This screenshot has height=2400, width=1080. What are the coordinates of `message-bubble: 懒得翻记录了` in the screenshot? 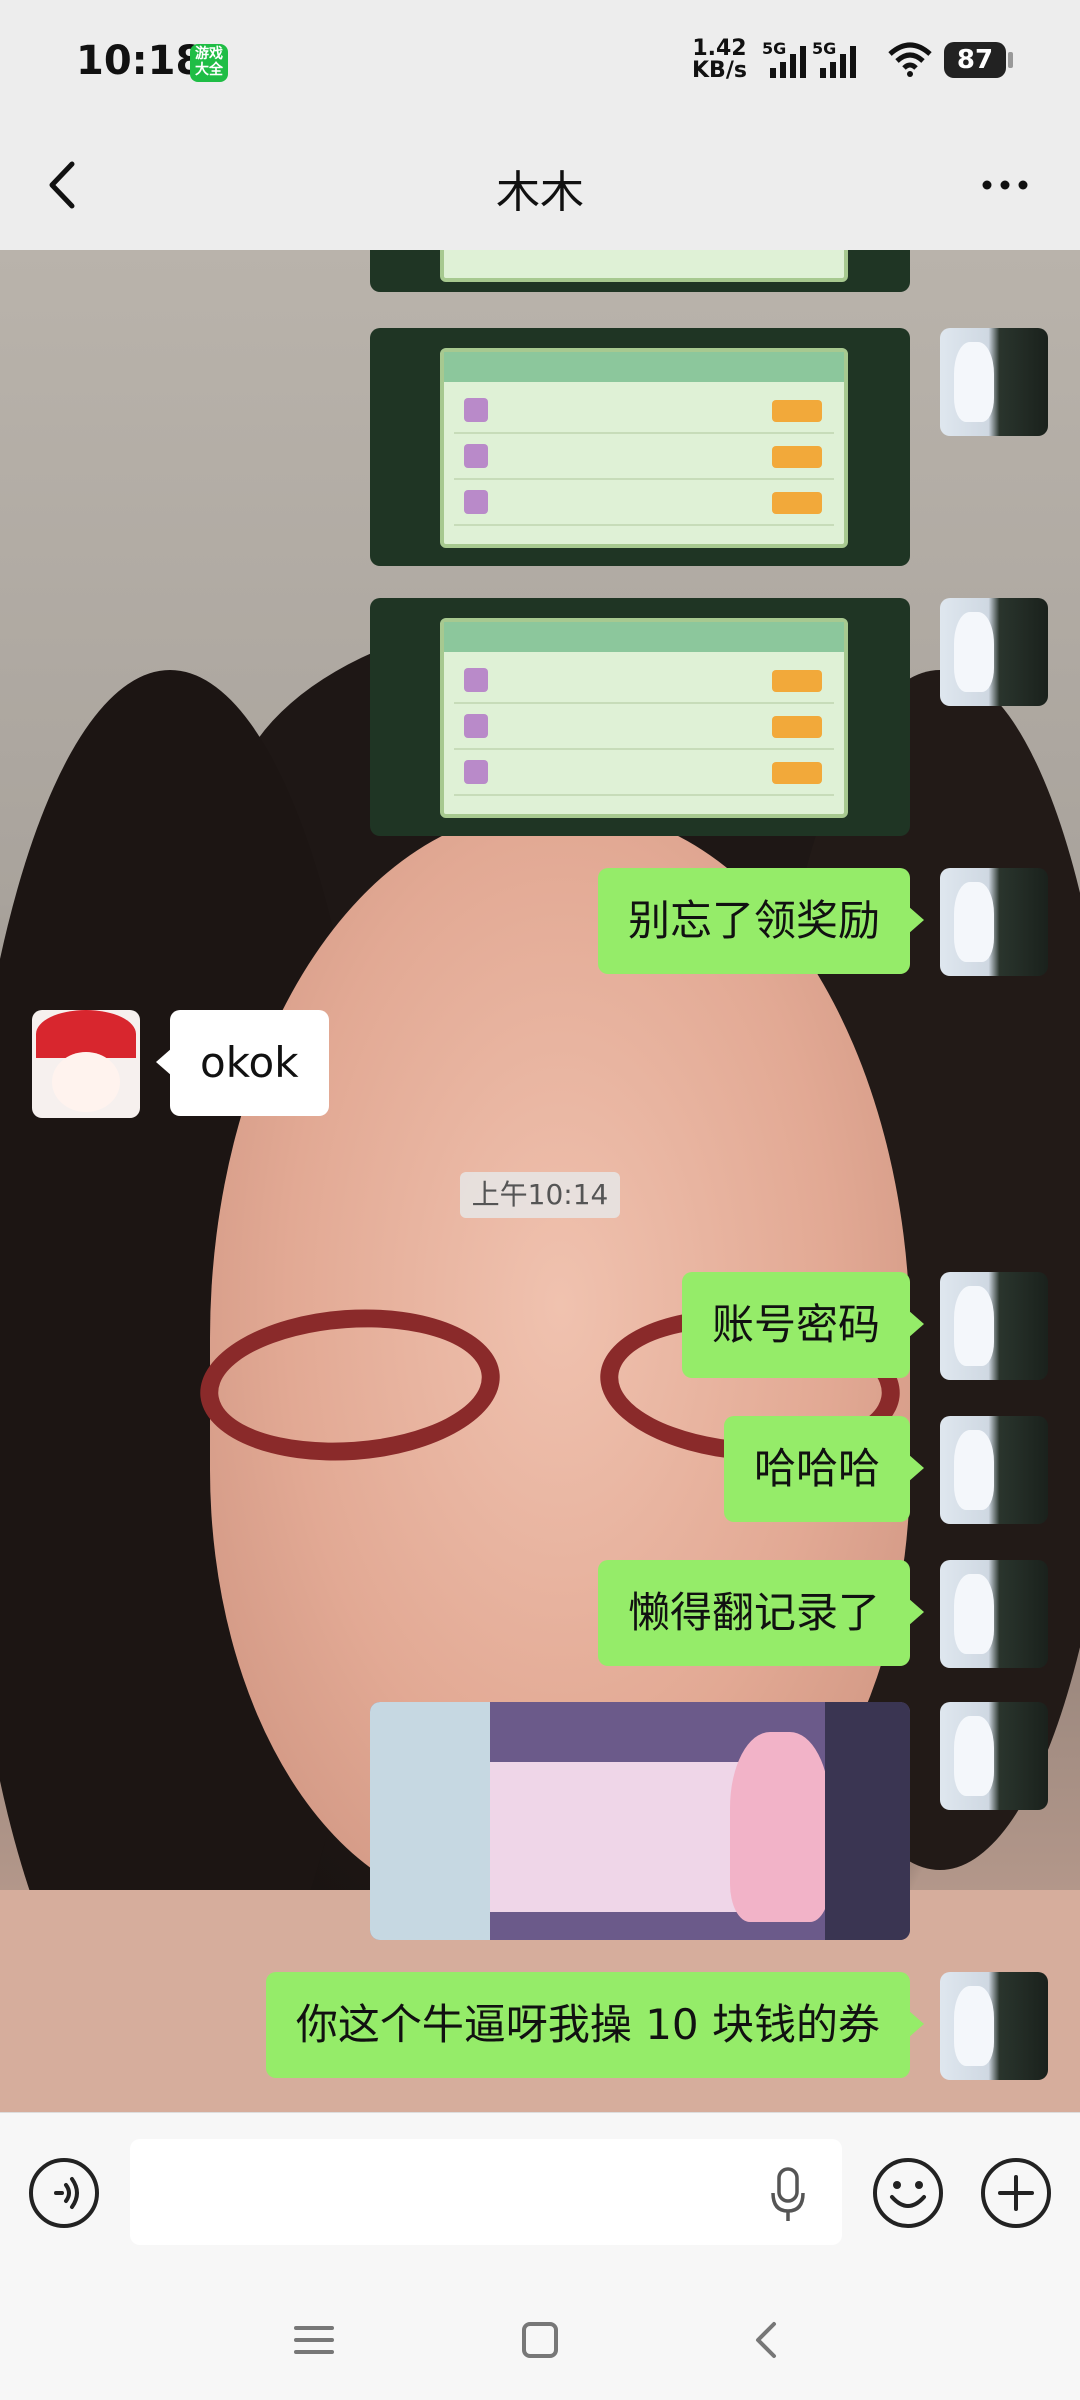 It's located at (761, 1613).